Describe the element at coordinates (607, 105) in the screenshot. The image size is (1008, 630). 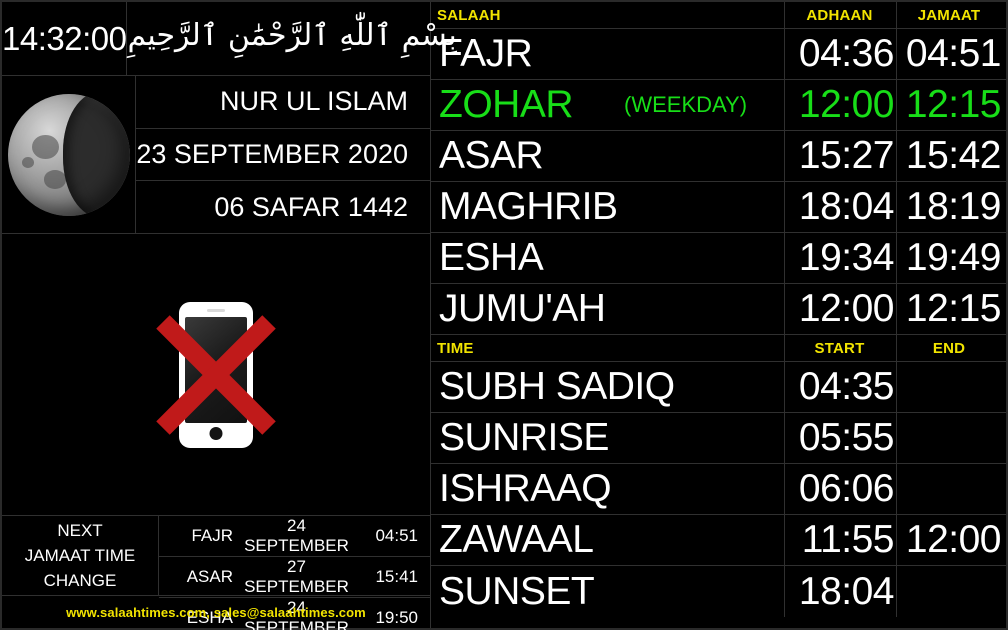
I see `prayer-name-cell: ZOHAR (WEEKDAY)` at that location.